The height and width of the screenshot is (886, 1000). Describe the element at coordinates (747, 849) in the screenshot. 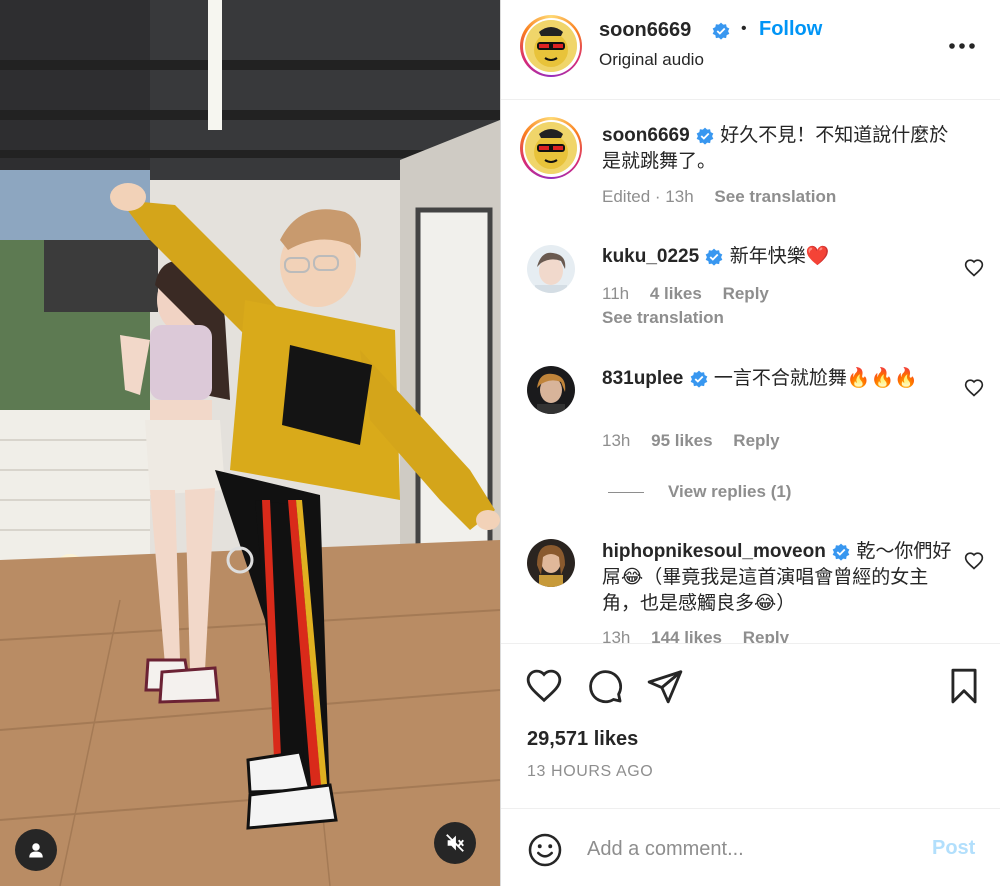

I see `comment-input` at that location.